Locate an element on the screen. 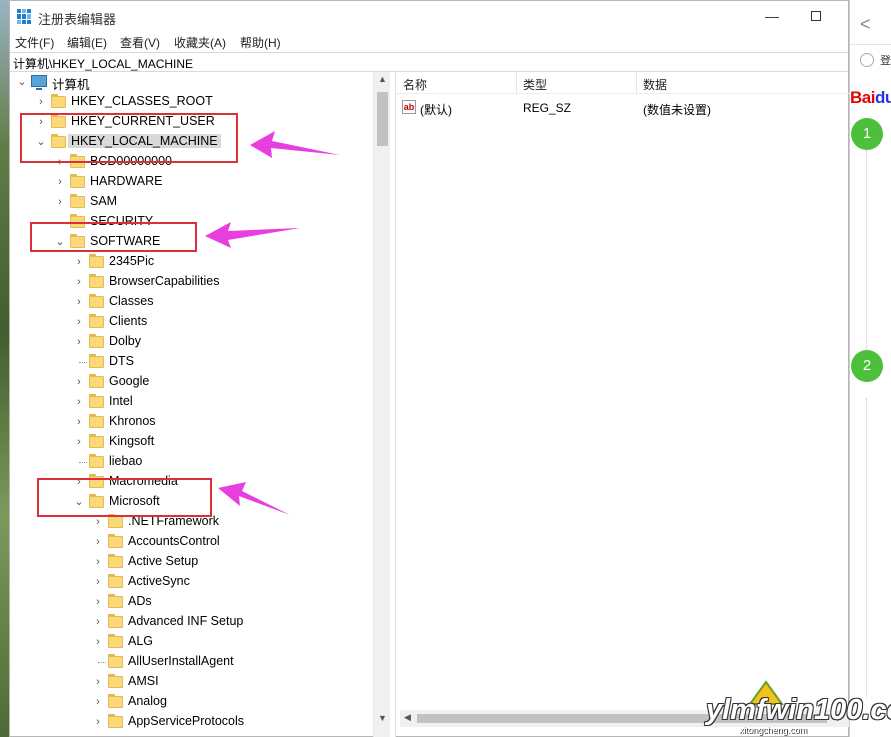 This screenshot has height=737, width=891. tree-item-key: › HARDWARE is located at coordinates (191, 182).